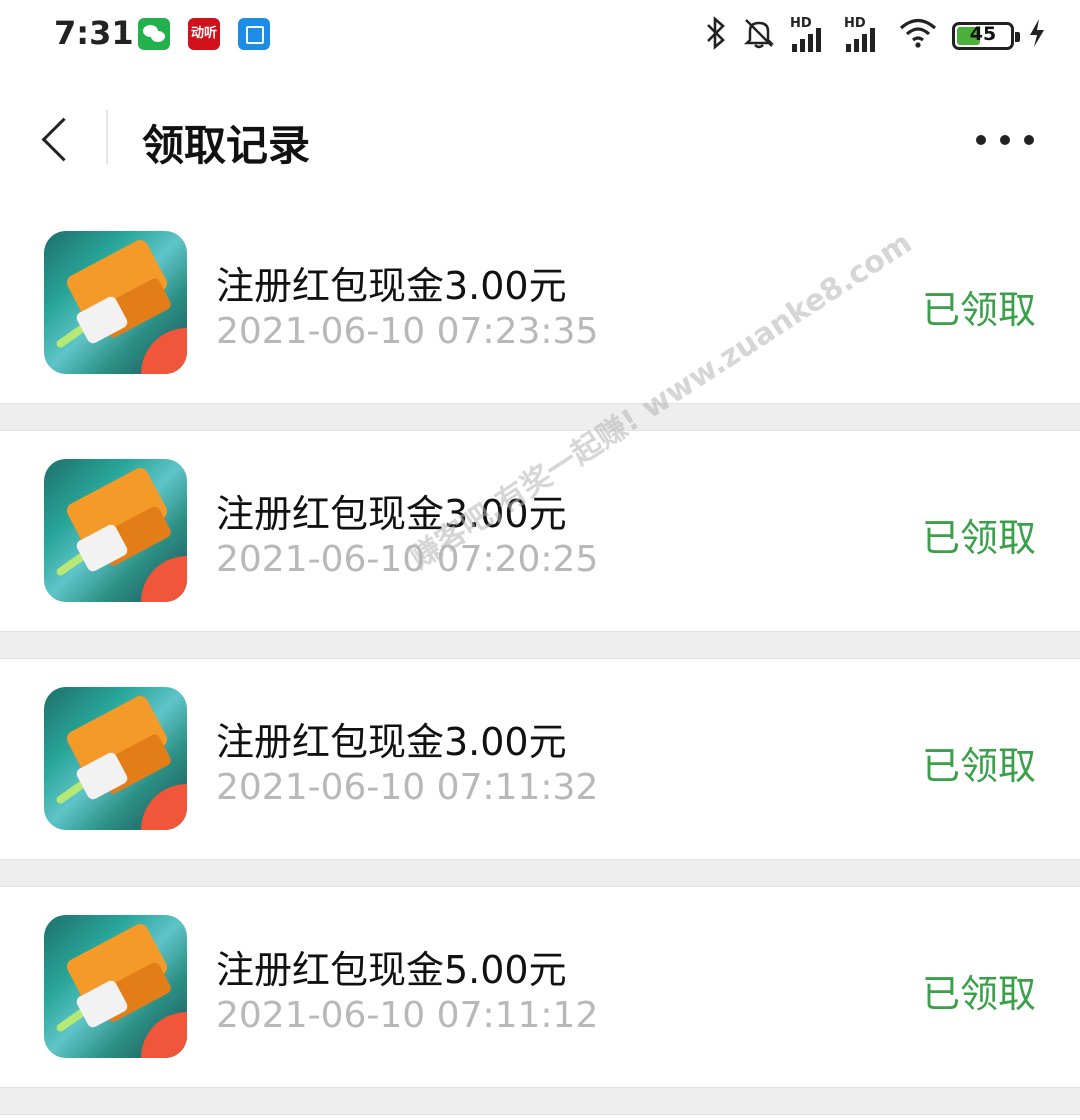  I want to click on record-title: 注册红包现金5.00元, so click(391, 970).